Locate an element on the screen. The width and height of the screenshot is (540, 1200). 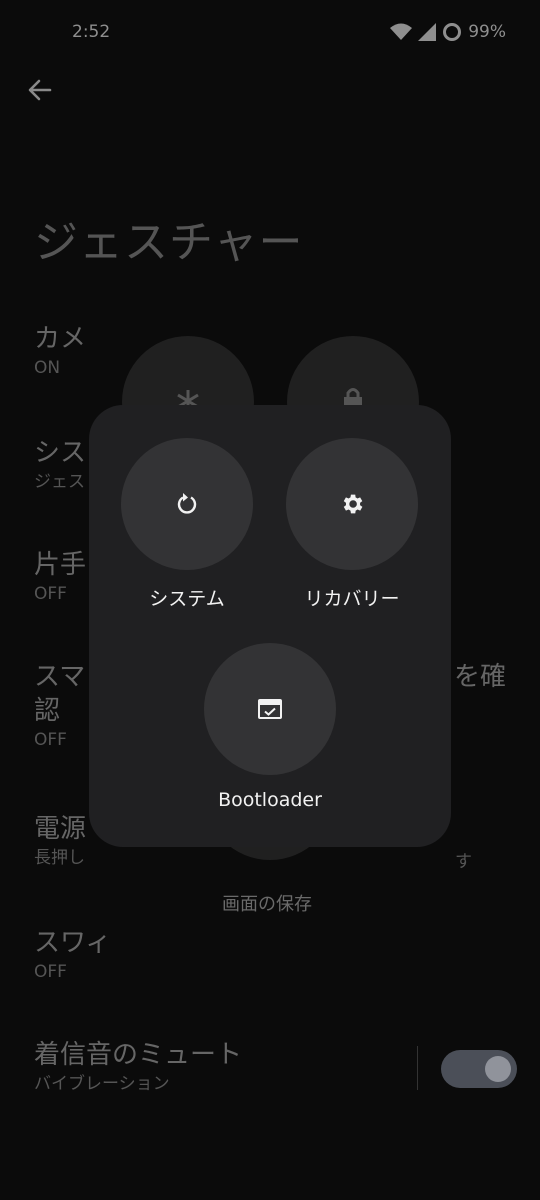
toggle-knob is located at coordinates (498, 1069).